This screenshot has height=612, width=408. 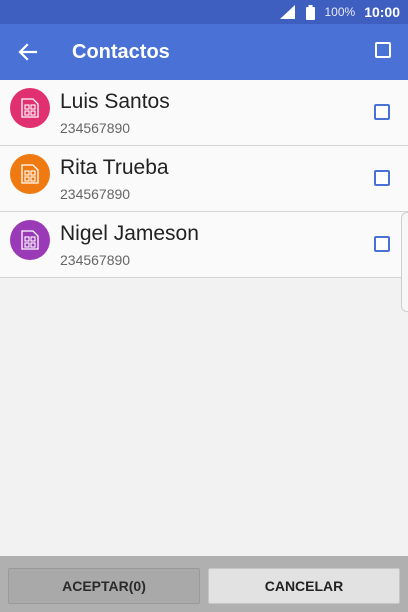 What do you see at coordinates (382, 12) in the screenshot?
I see `clock: 10:00` at bounding box center [382, 12].